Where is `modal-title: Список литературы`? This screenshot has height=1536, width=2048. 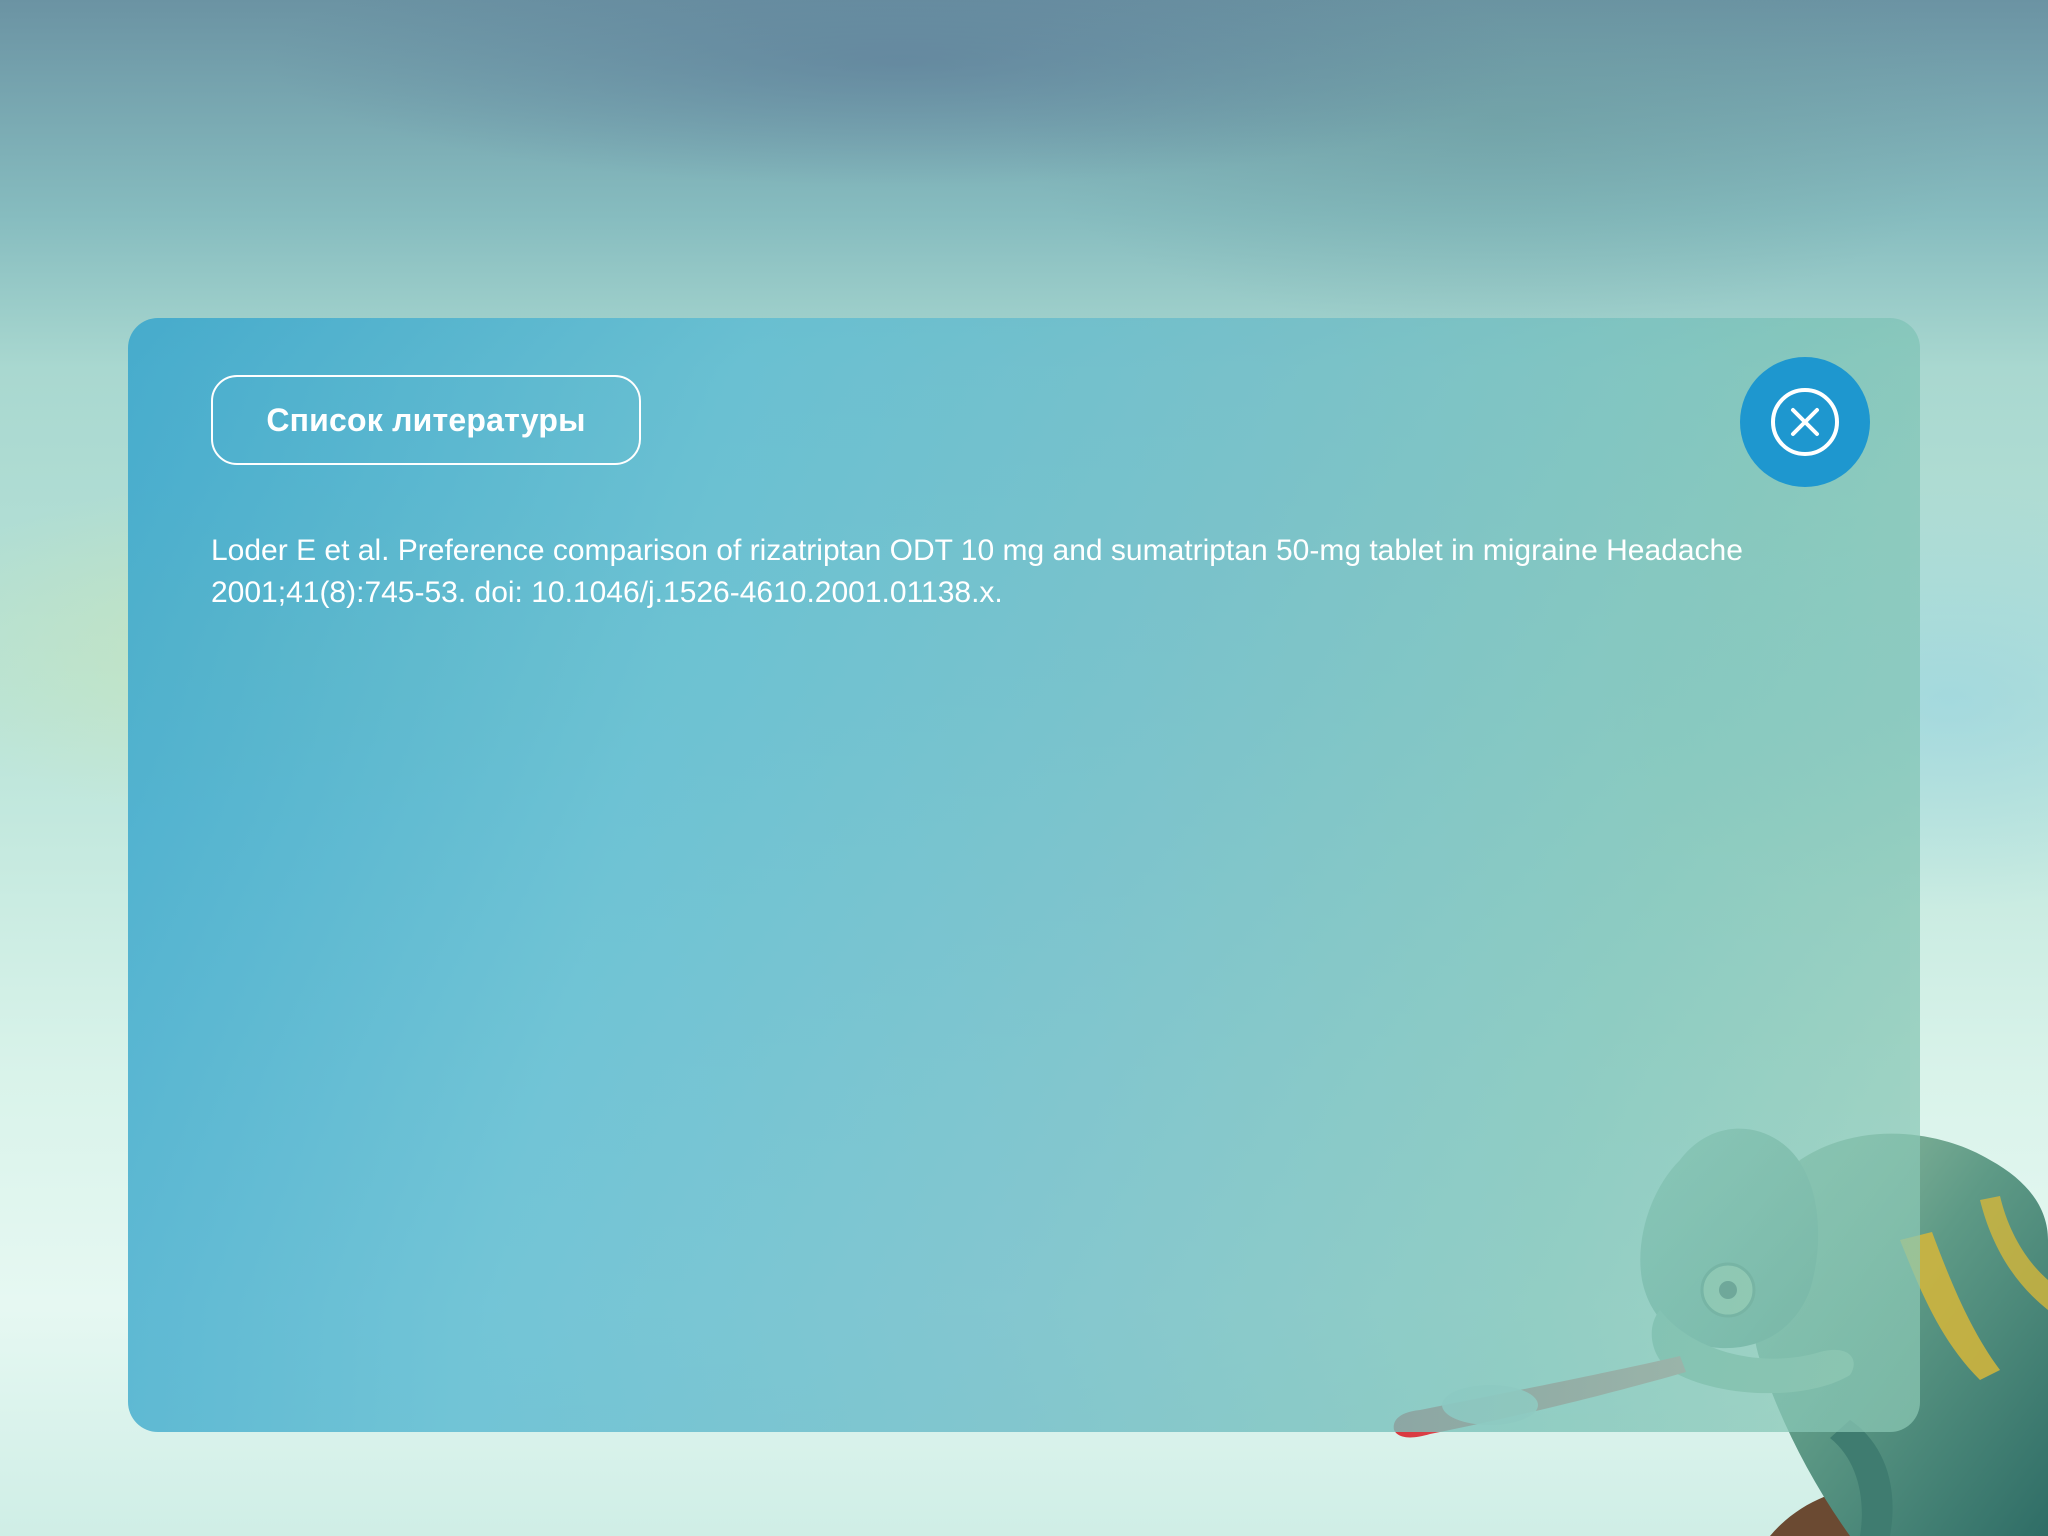
modal-title: Список литературы is located at coordinates (426, 420).